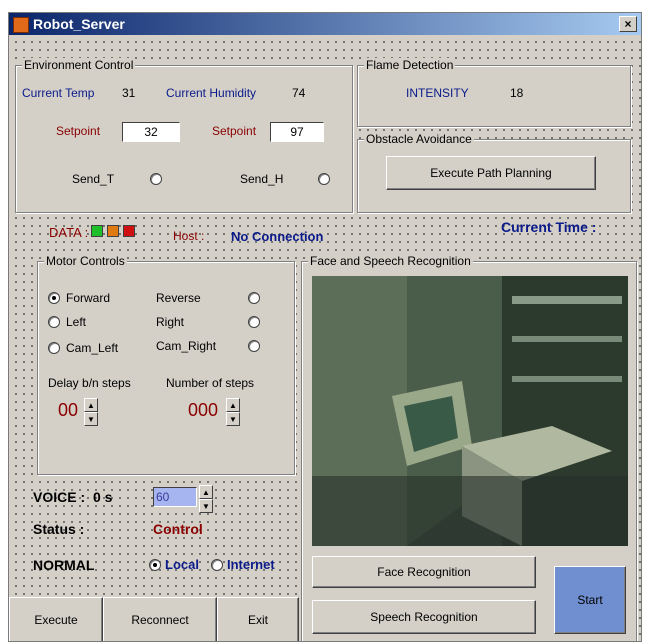 This screenshot has height=644, width=646. What do you see at coordinates (186, 346) in the screenshot?
I see `cam-right-label: Cam_Right` at bounding box center [186, 346].